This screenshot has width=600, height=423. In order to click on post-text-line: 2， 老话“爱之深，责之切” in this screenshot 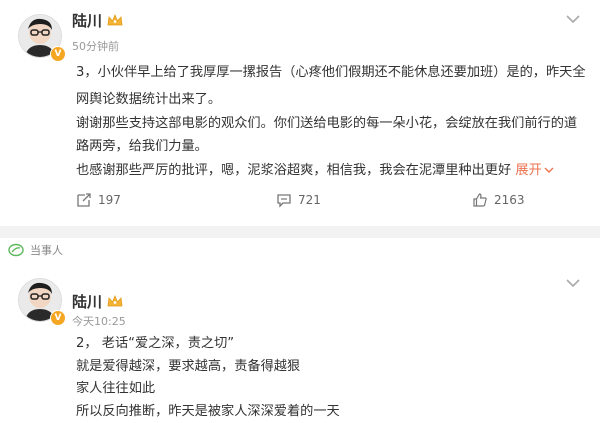, I will do `click(155, 343)`.